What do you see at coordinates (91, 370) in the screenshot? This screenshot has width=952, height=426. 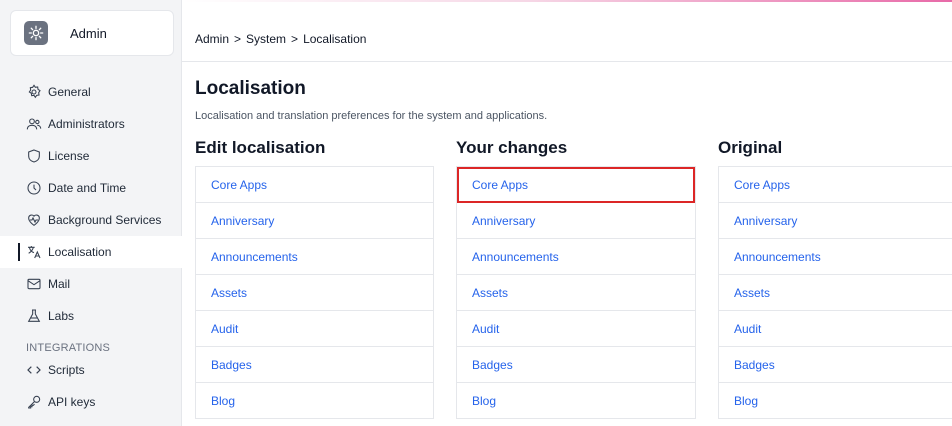 I see `sidebar-item-scripts: Scripts` at bounding box center [91, 370].